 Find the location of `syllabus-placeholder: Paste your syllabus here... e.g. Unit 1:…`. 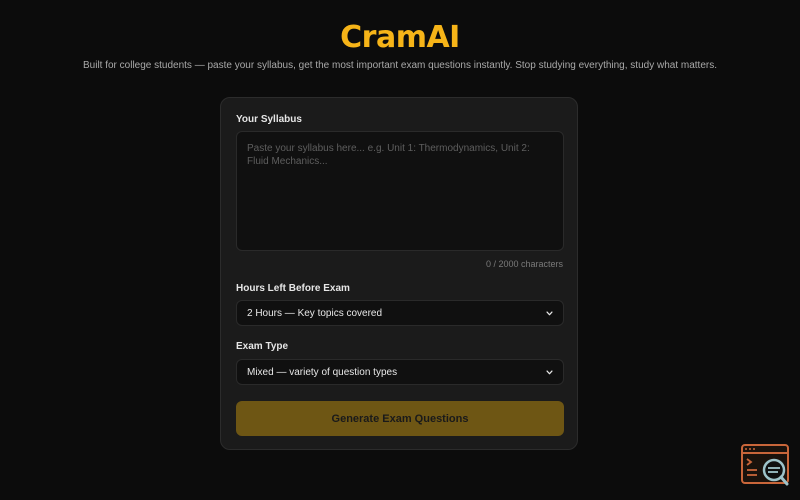

syllabus-placeholder: Paste your syllabus here... e.g. Unit 1:… is located at coordinates (388, 155).